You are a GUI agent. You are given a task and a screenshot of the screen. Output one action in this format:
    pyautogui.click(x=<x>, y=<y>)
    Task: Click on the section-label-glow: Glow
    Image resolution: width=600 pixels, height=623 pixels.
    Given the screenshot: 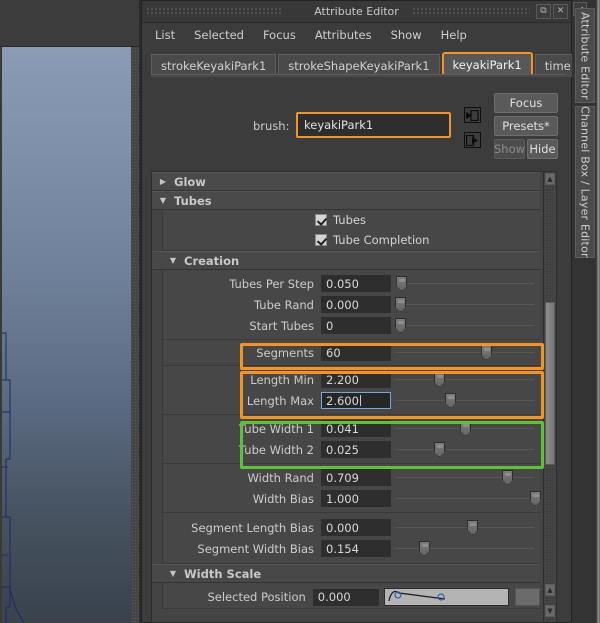 What is the action you would take?
    pyautogui.click(x=190, y=181)
    